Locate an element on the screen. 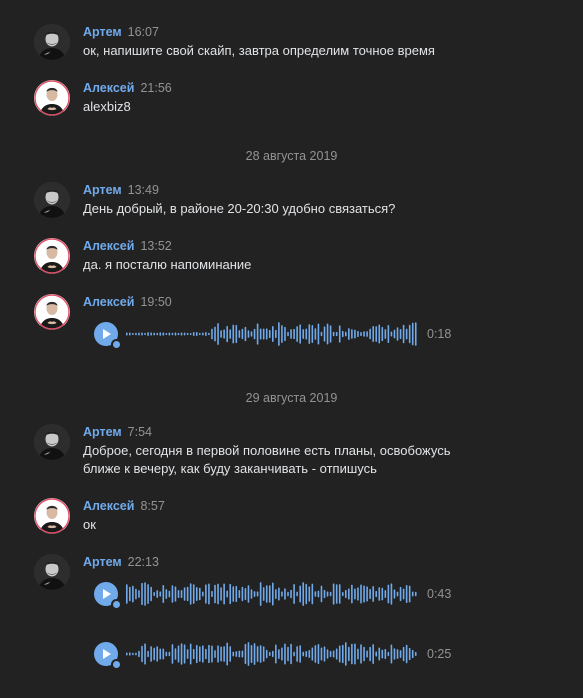 Image resolution: width=583 pixels, height=698 pixels. message-meta: Алексей 8:57 is located at coordinates (124, 506).